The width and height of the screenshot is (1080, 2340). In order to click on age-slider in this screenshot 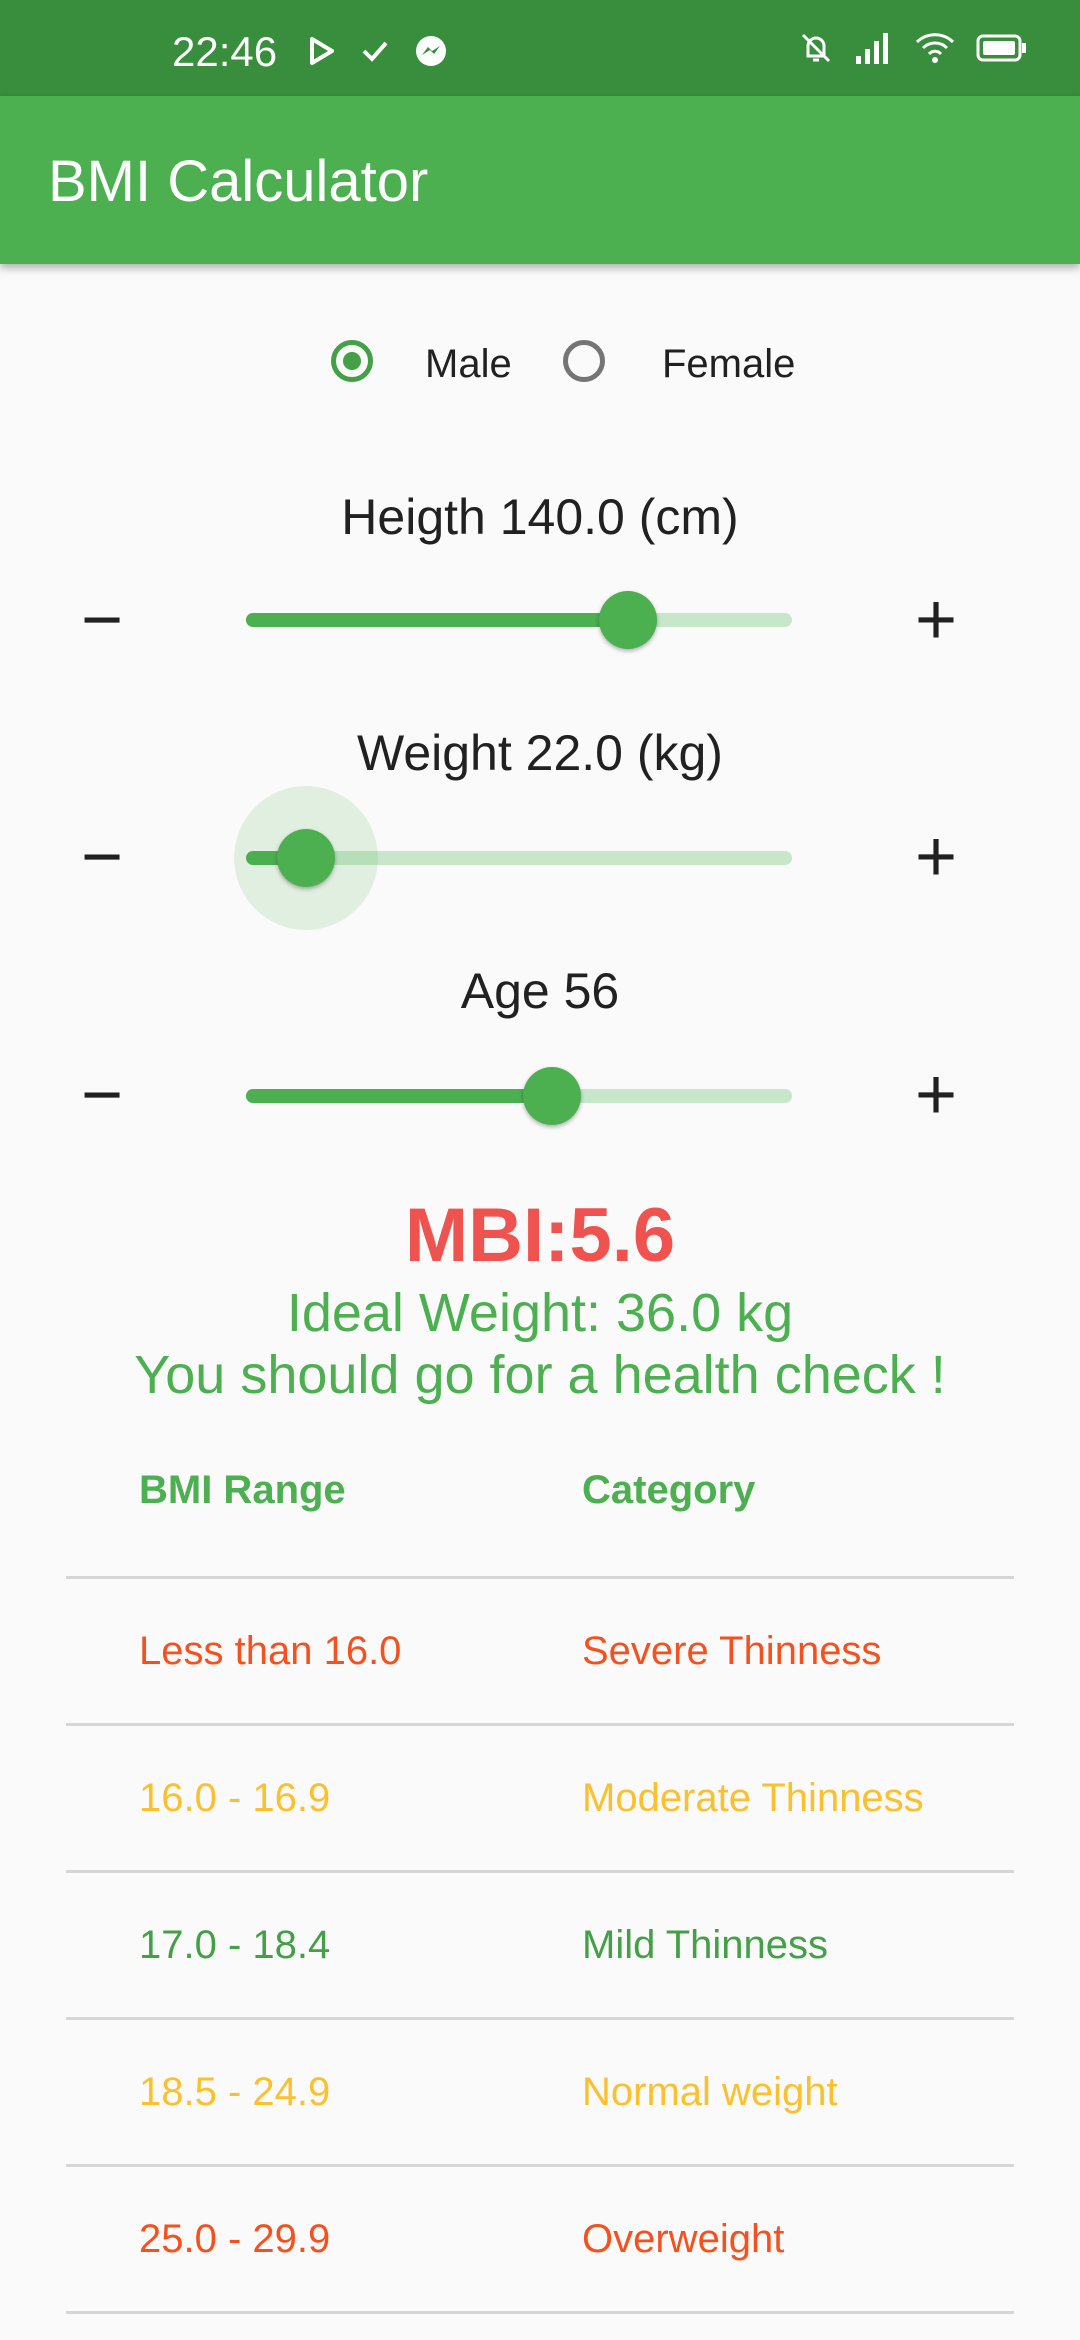, I will do `click(519, 1096)`.